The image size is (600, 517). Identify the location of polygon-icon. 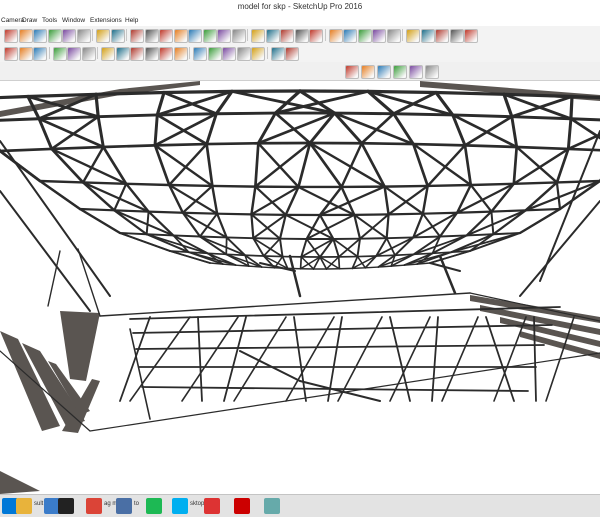
(210, 36).